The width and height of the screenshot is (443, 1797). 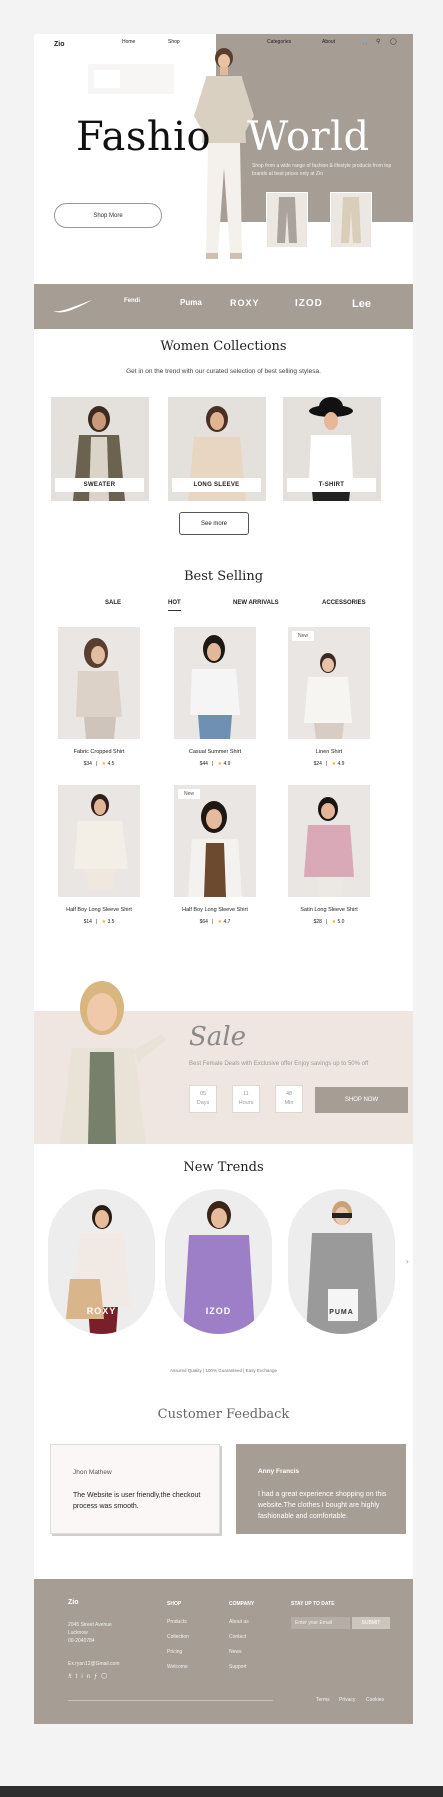 What do you see at coordinates (107, 79) in the screenshot?
I see `hero-promo-inner` at bounding box center [107, 79].